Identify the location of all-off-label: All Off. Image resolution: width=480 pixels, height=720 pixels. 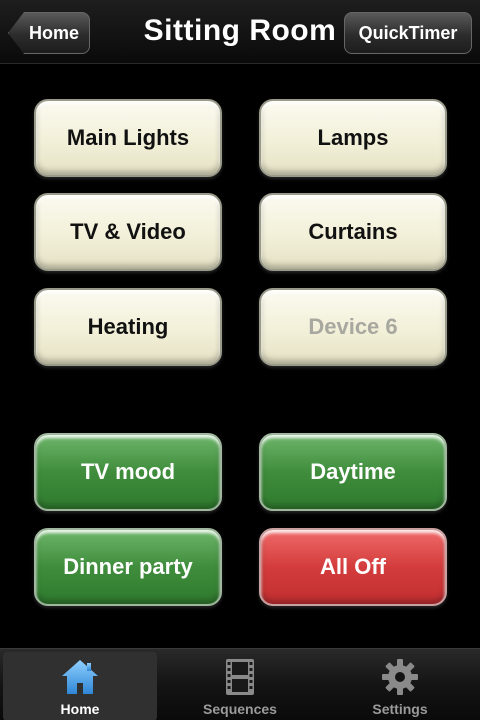
(353, 566).